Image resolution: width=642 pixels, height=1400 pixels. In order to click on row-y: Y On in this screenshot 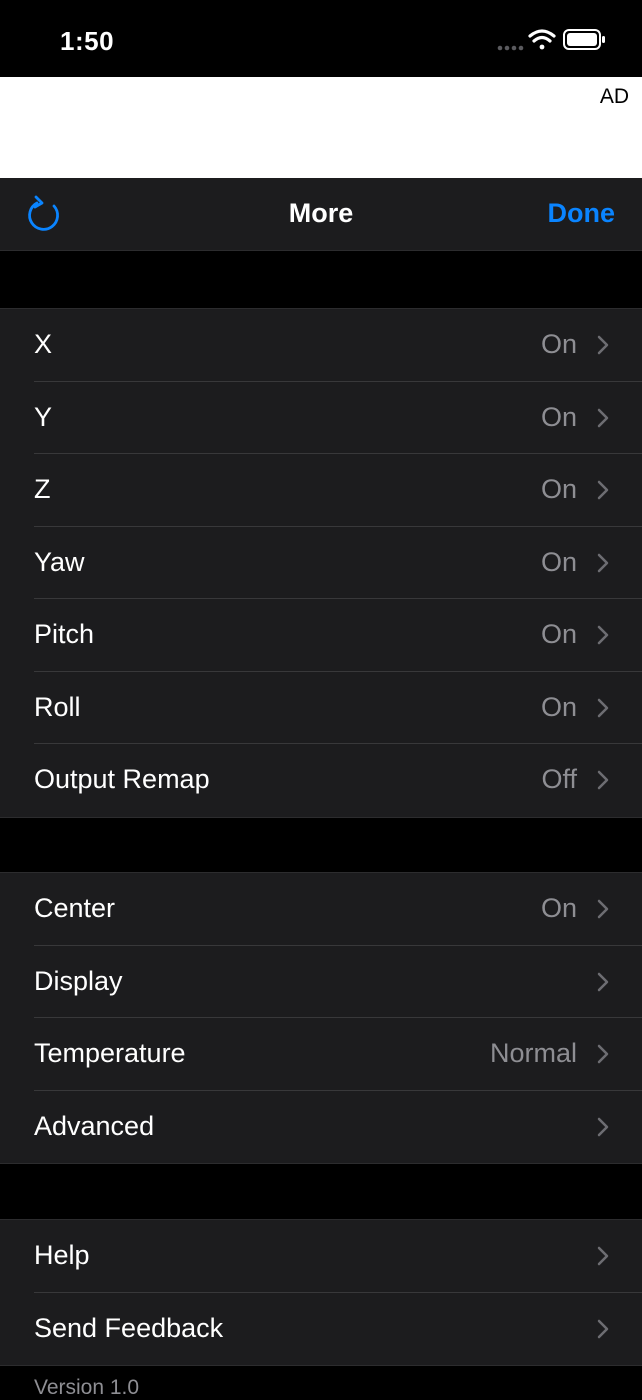, I will do `click(321, 418)`.